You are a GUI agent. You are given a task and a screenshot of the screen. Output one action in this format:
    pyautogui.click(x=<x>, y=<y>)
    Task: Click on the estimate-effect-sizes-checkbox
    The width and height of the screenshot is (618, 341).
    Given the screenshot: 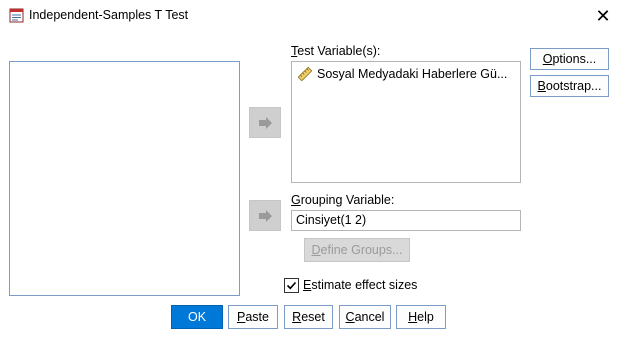 What is the action you would take?
    pyautogui.click(x=291, y=285)
    